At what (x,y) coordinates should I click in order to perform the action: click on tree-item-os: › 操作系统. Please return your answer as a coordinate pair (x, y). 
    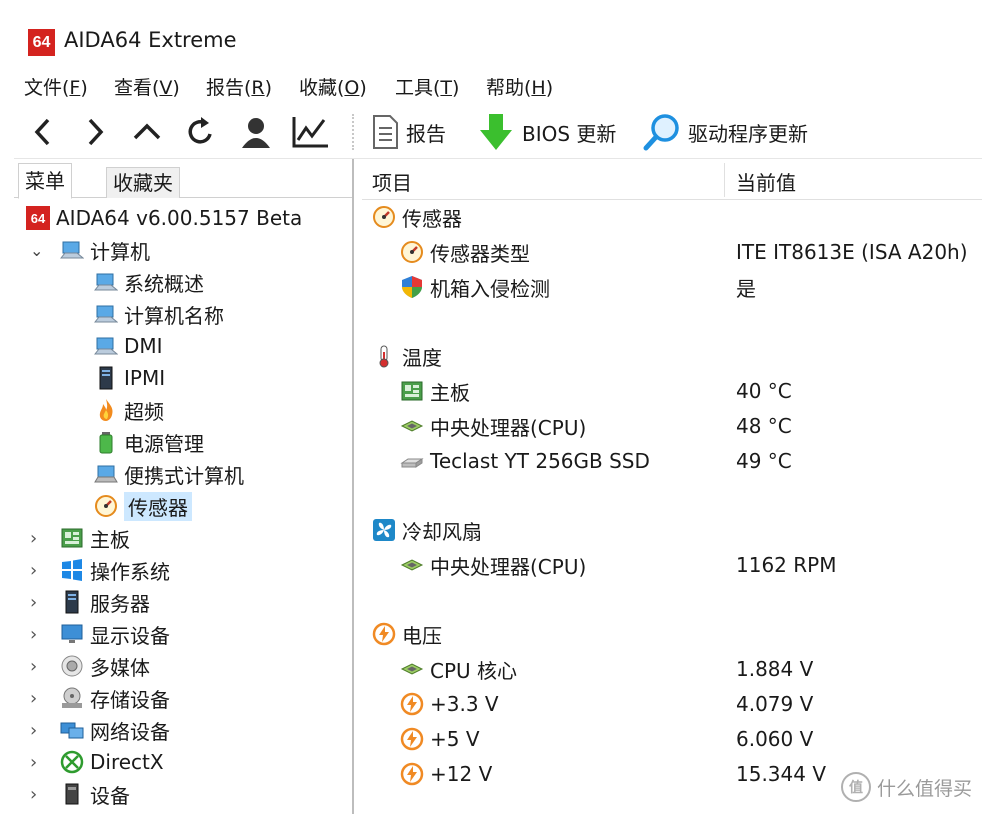
    Looking at the image, I should click on (100, 570).